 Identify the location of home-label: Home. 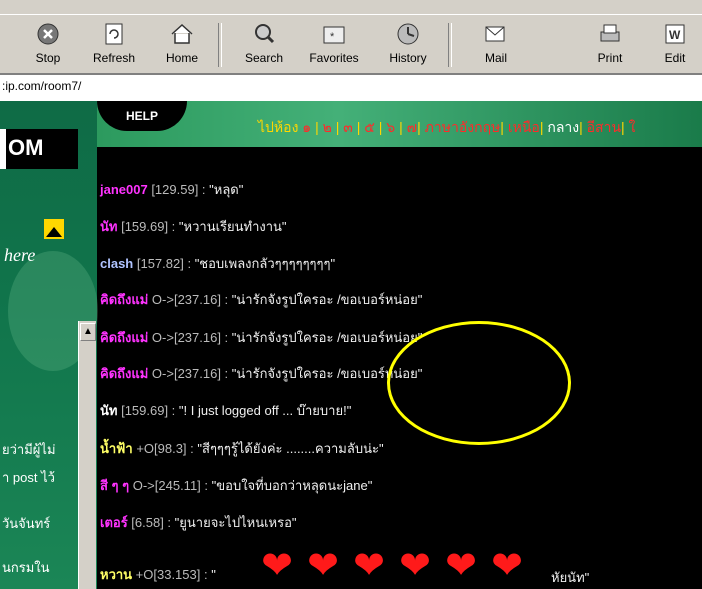
(181, 58).